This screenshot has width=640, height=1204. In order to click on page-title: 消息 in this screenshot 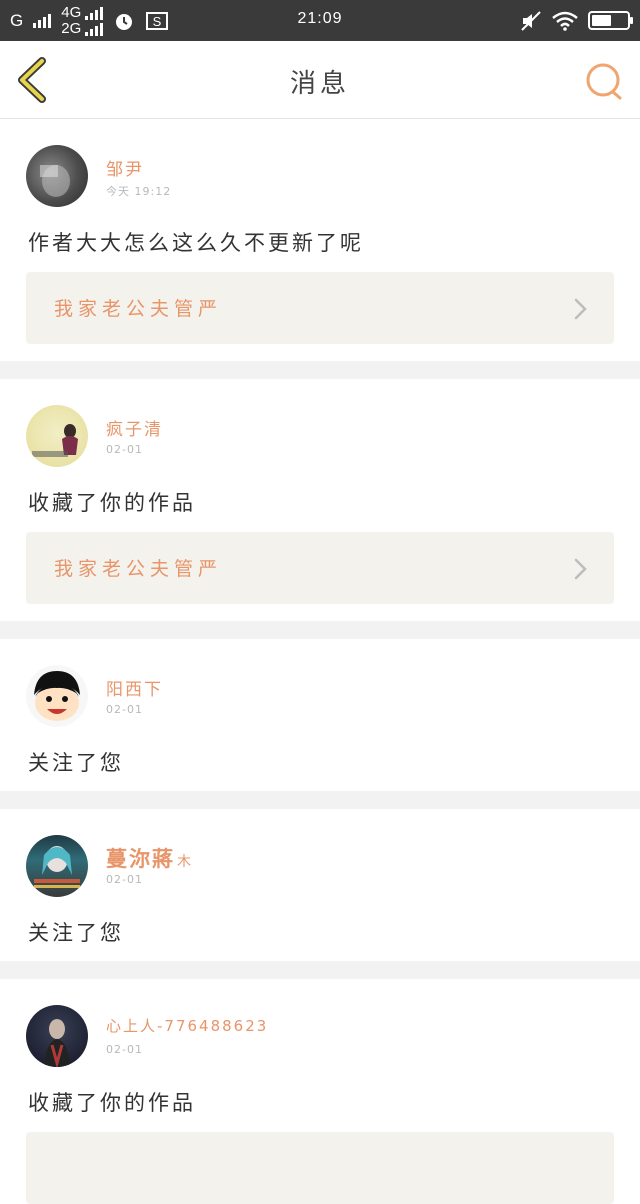, I will do `click(319, 84)`.